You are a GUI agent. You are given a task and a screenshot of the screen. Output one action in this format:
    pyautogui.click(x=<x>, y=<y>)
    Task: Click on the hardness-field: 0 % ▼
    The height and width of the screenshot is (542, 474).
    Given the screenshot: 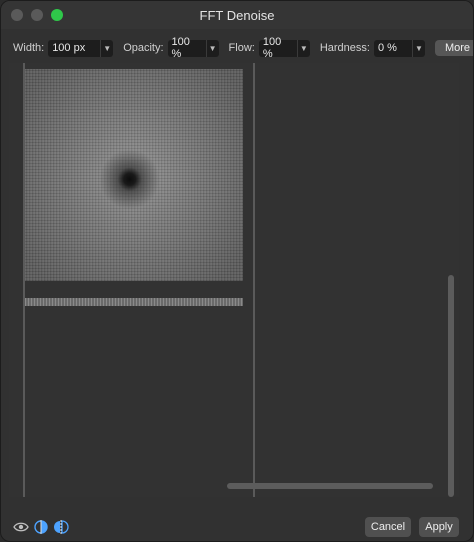 What is the action you would take?
    pyautogui.click(x=399, y=48)
    